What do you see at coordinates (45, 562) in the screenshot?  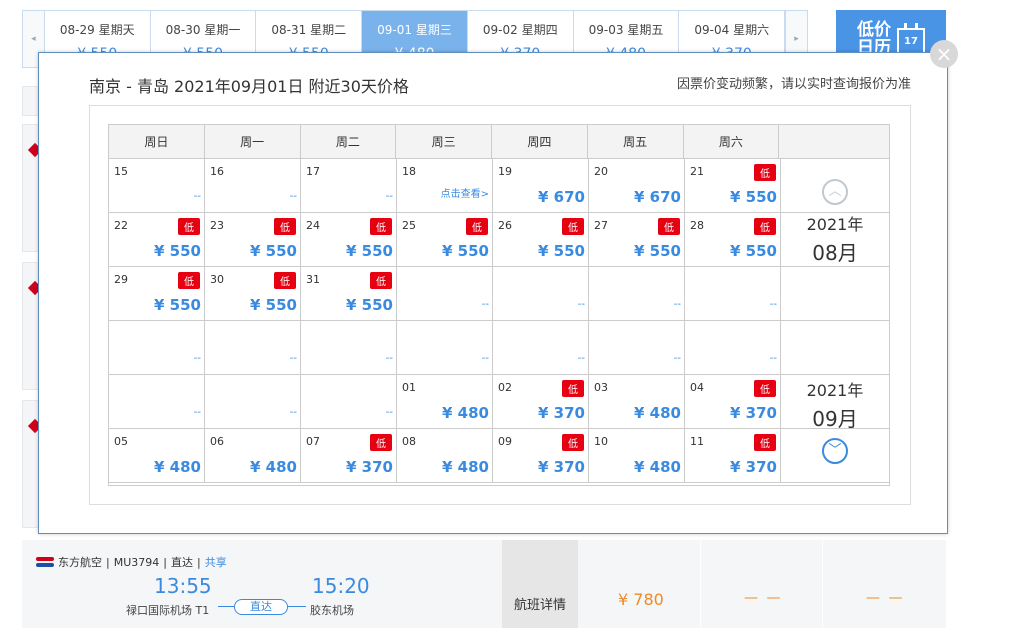 I see `china-eastern-logo-icon` at bounding box center [45, 562].